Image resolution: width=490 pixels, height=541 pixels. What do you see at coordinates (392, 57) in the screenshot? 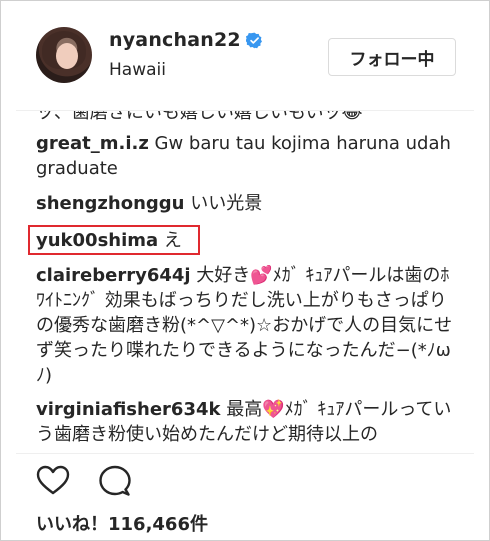
I see `following-button: フォロー中` at bounding box center [392, 57].